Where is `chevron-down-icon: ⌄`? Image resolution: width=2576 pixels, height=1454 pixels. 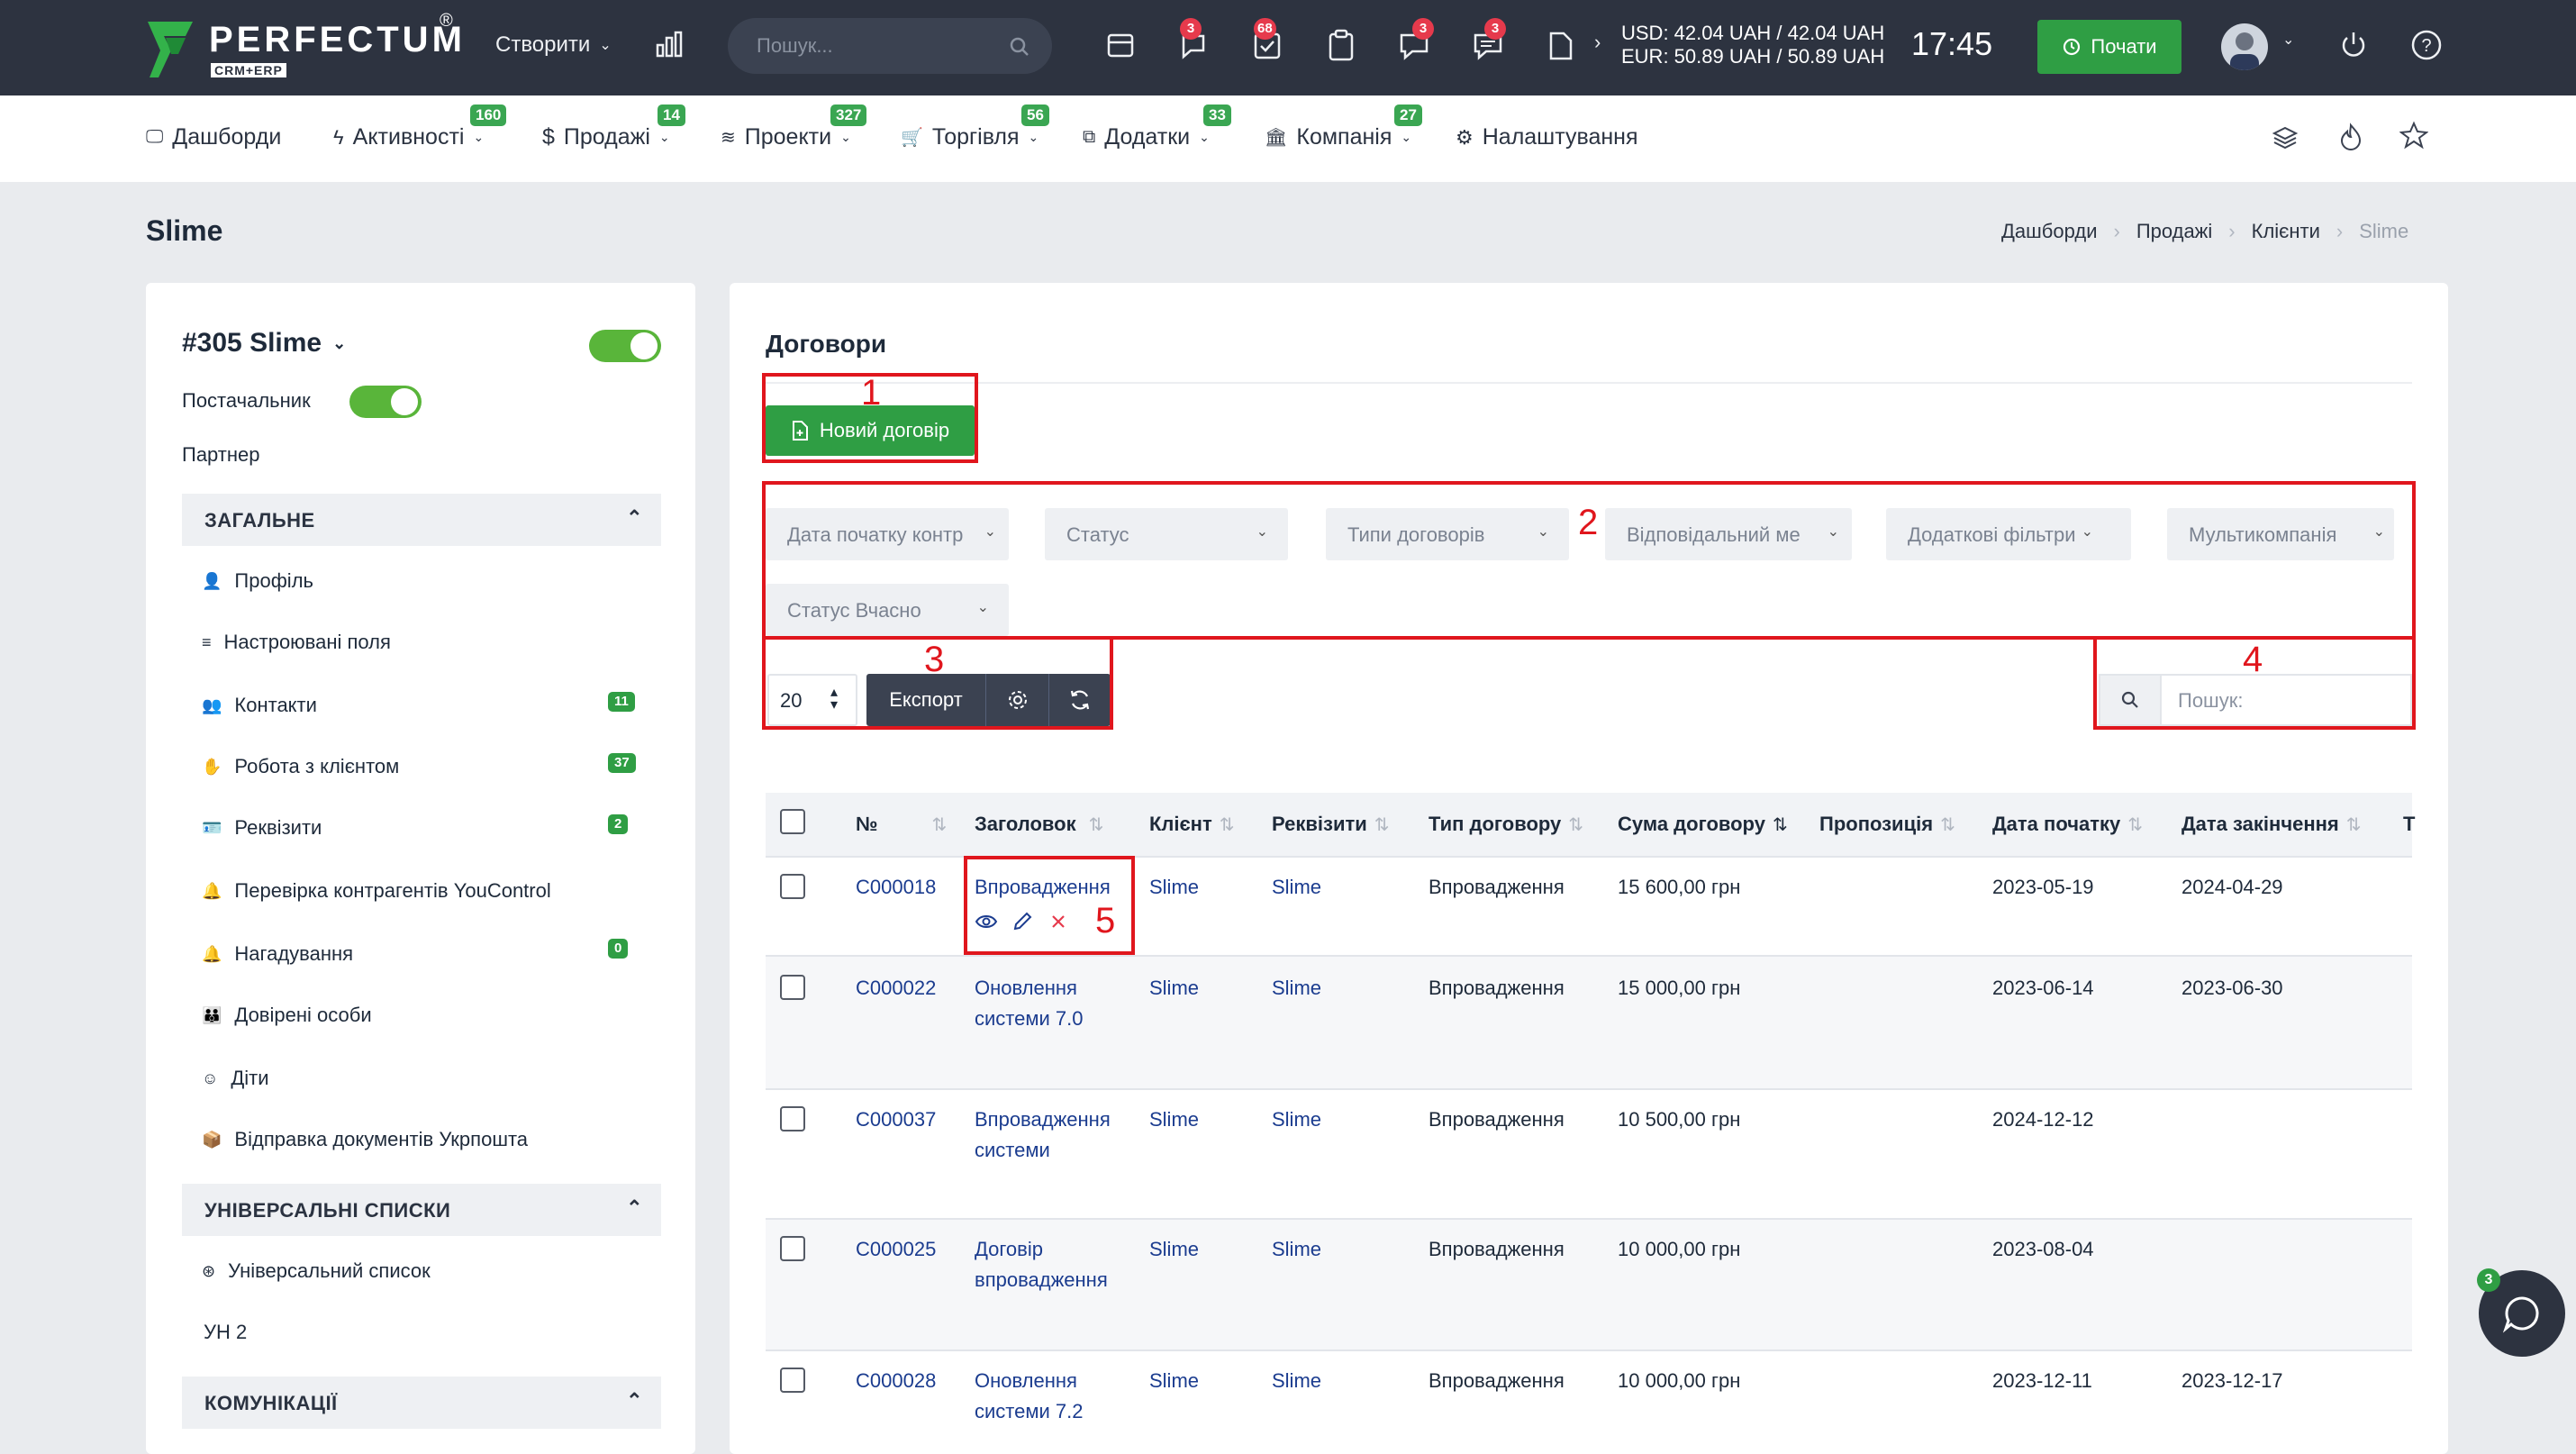
chevron-down-icon: ⌄ is located at coordinates (339, 343).